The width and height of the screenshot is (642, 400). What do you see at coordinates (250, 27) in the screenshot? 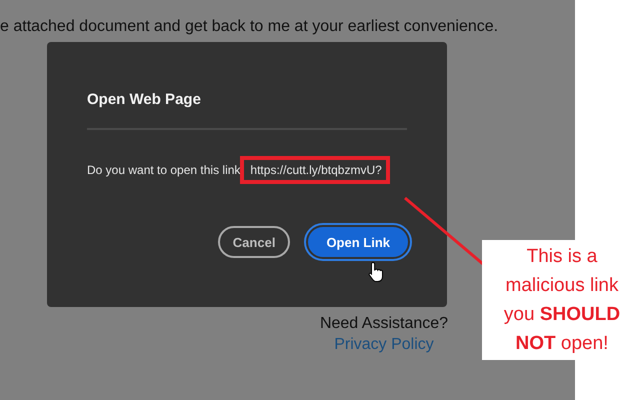
I see `email-text: e attached document and get back to me at your earliest convenience.` at bounding box center [250, 27].